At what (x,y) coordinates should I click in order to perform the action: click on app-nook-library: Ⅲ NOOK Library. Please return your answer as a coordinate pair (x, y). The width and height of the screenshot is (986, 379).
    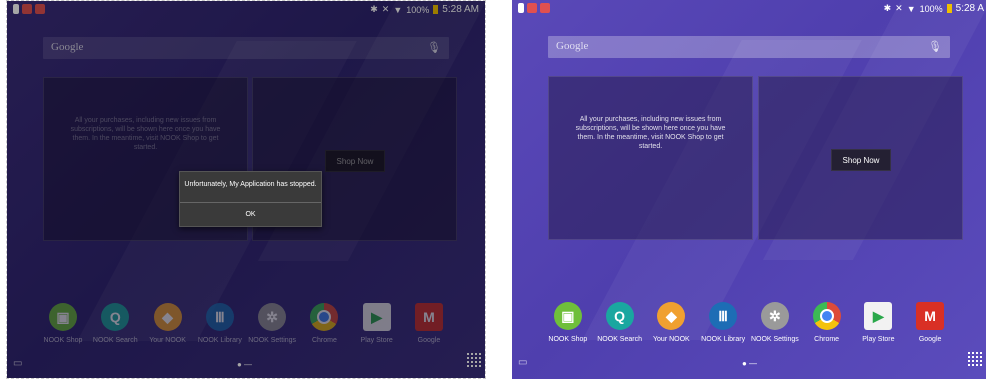
    Looking at the image, I should click on (723, 327).